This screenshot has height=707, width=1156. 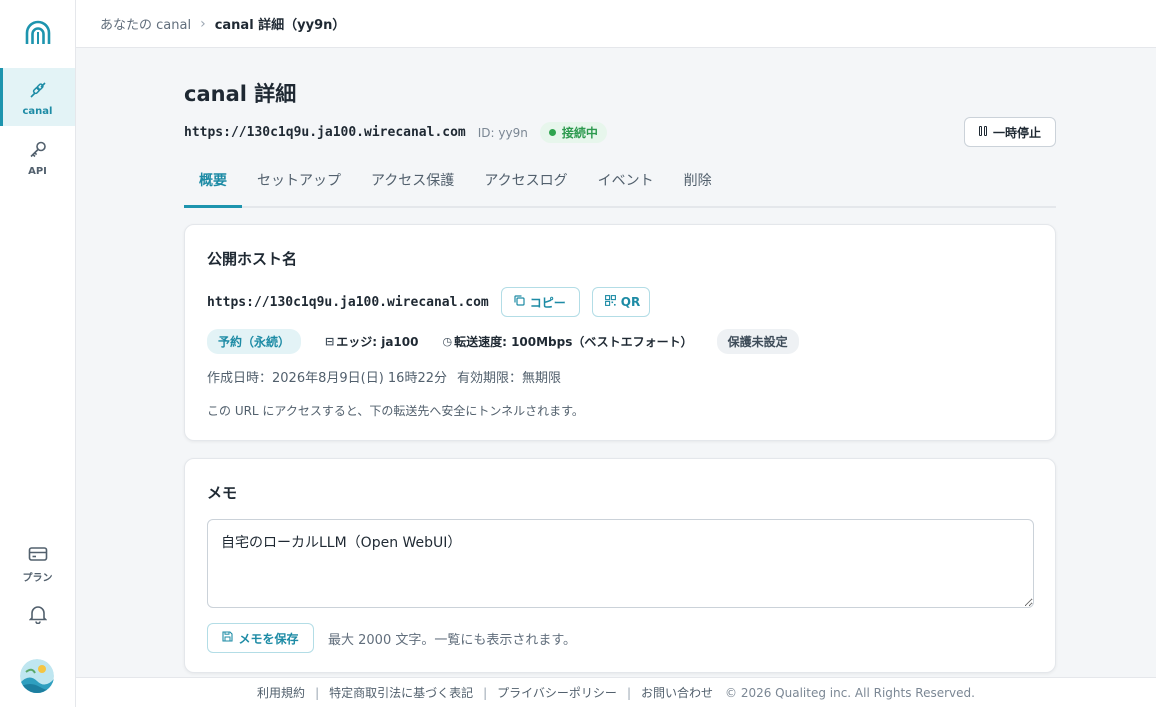 What do you see at coordinates (401, 692) in the screenshot?
I see `footer-link-commerce-law: 特定商取引法に基づく表記` at bounding box center [401, 692].